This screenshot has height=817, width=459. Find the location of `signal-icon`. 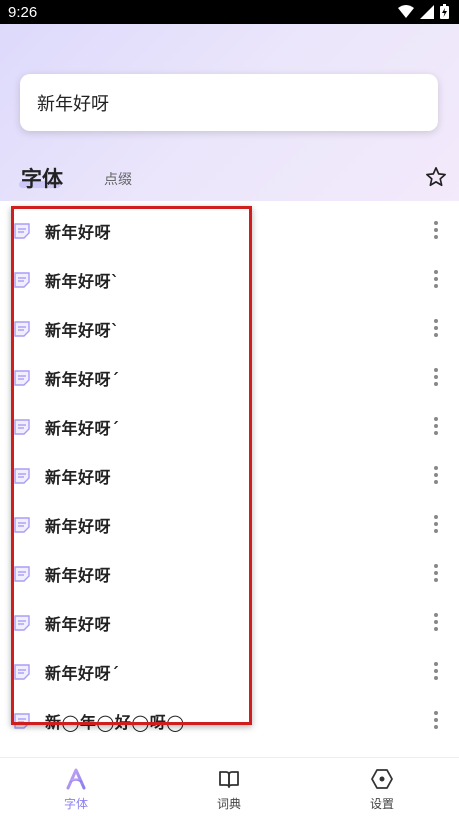

signal-icon is located at coordinates (427, 11).